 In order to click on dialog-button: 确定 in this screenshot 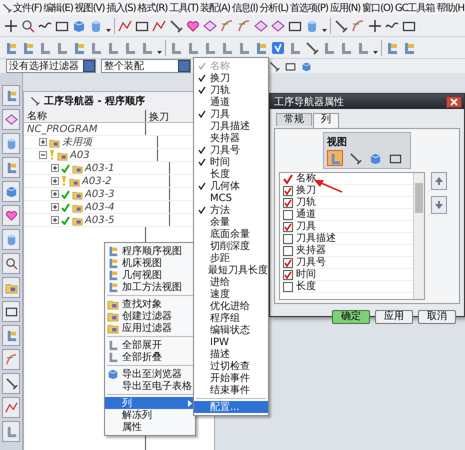, I will do `click(351, 317)`.